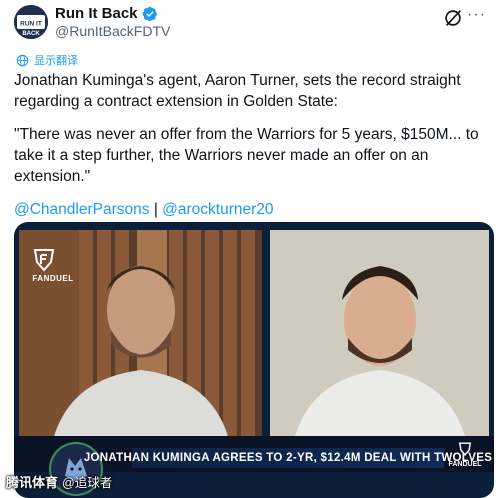  Describe the element at coordinates (22, 60) in the screenshot. I see `globe-icon` at that location.